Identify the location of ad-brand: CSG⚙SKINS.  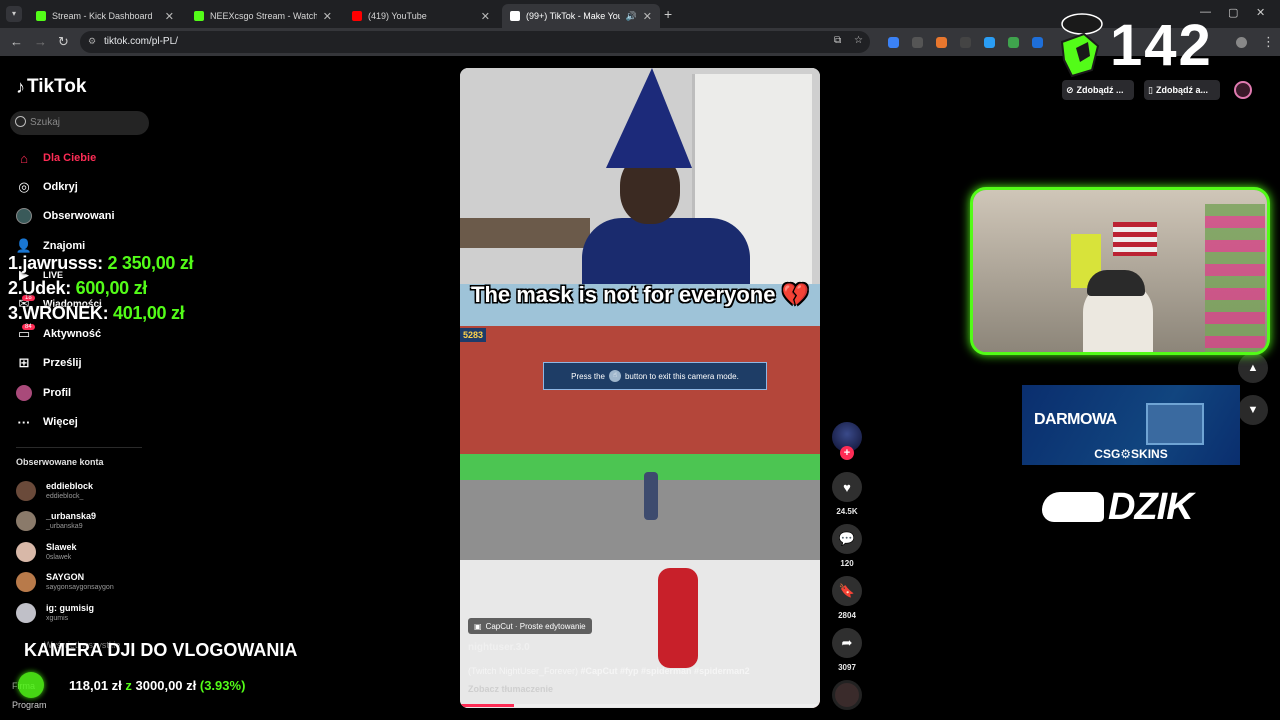
(1131, 454).